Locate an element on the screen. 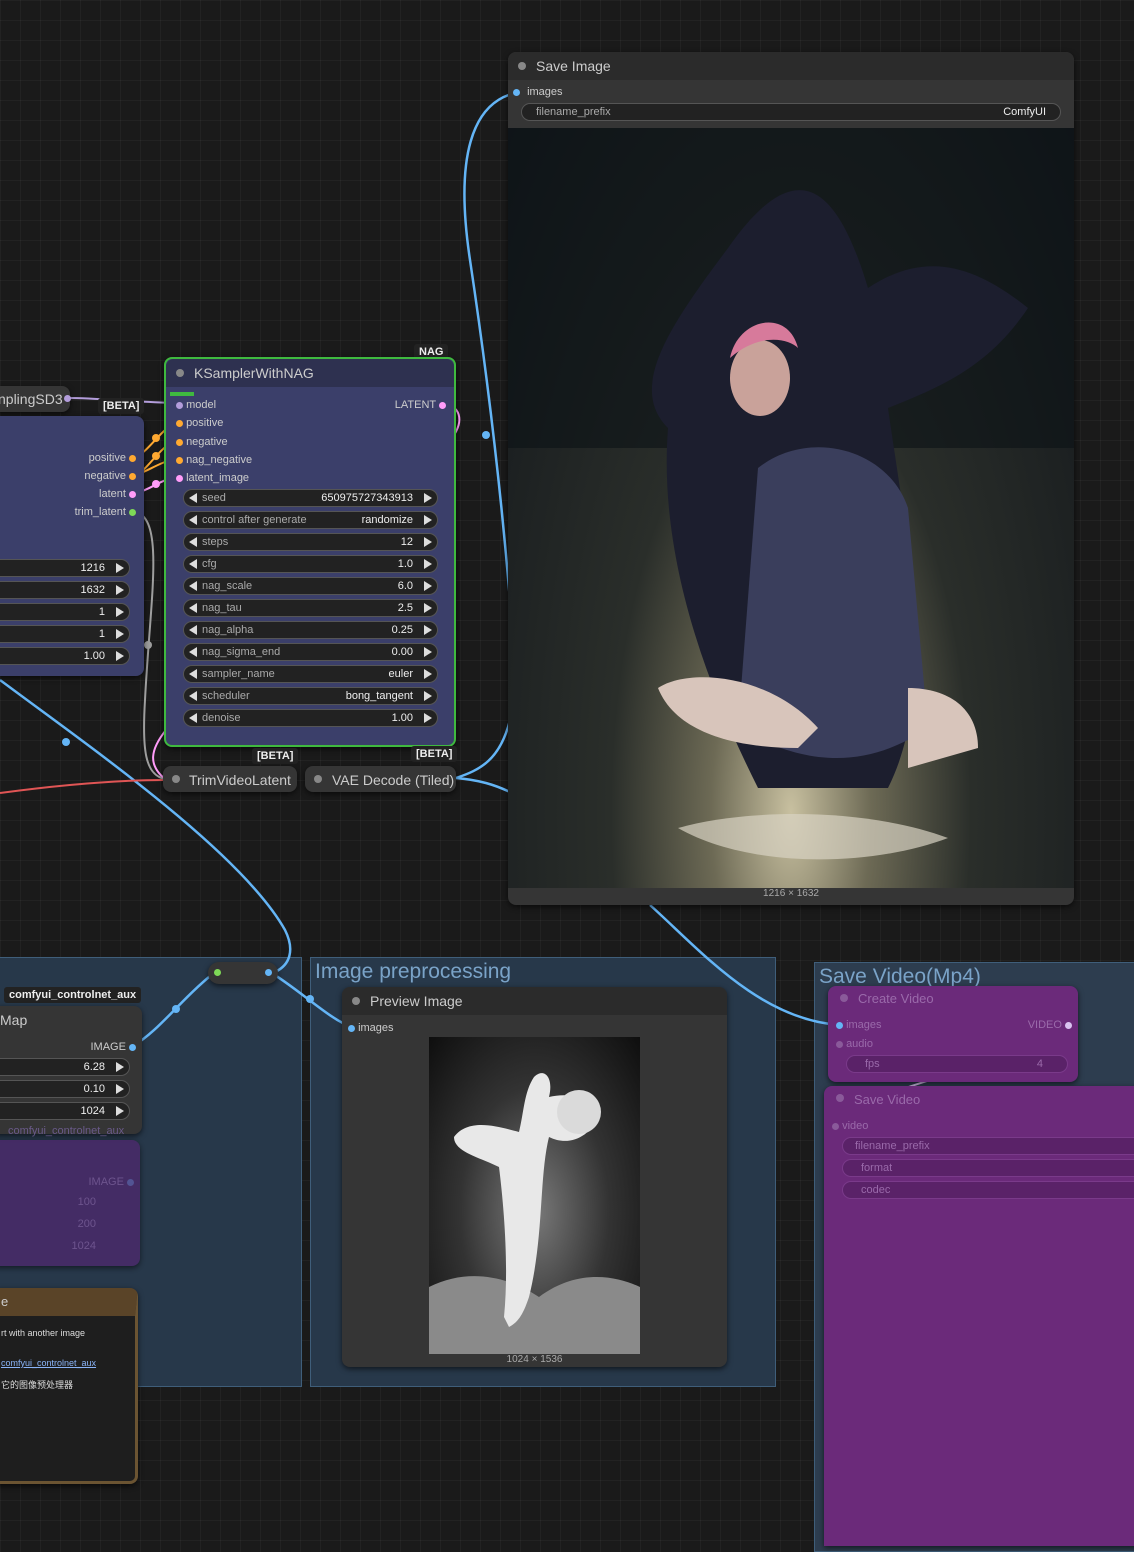 This screenshot has width=1134, height=1552. video-pin-icon is located at coordinates (1068, 1025).